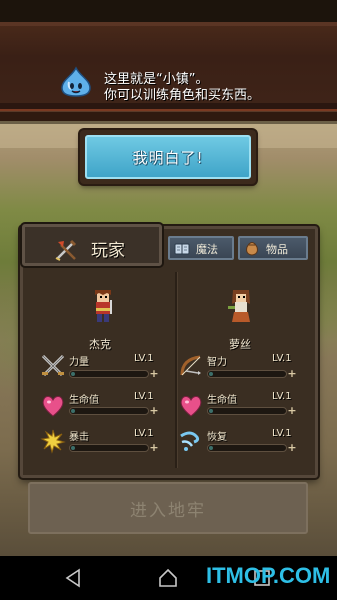  I want to click on rose-stat-plus-0: +, so click(292, 373).